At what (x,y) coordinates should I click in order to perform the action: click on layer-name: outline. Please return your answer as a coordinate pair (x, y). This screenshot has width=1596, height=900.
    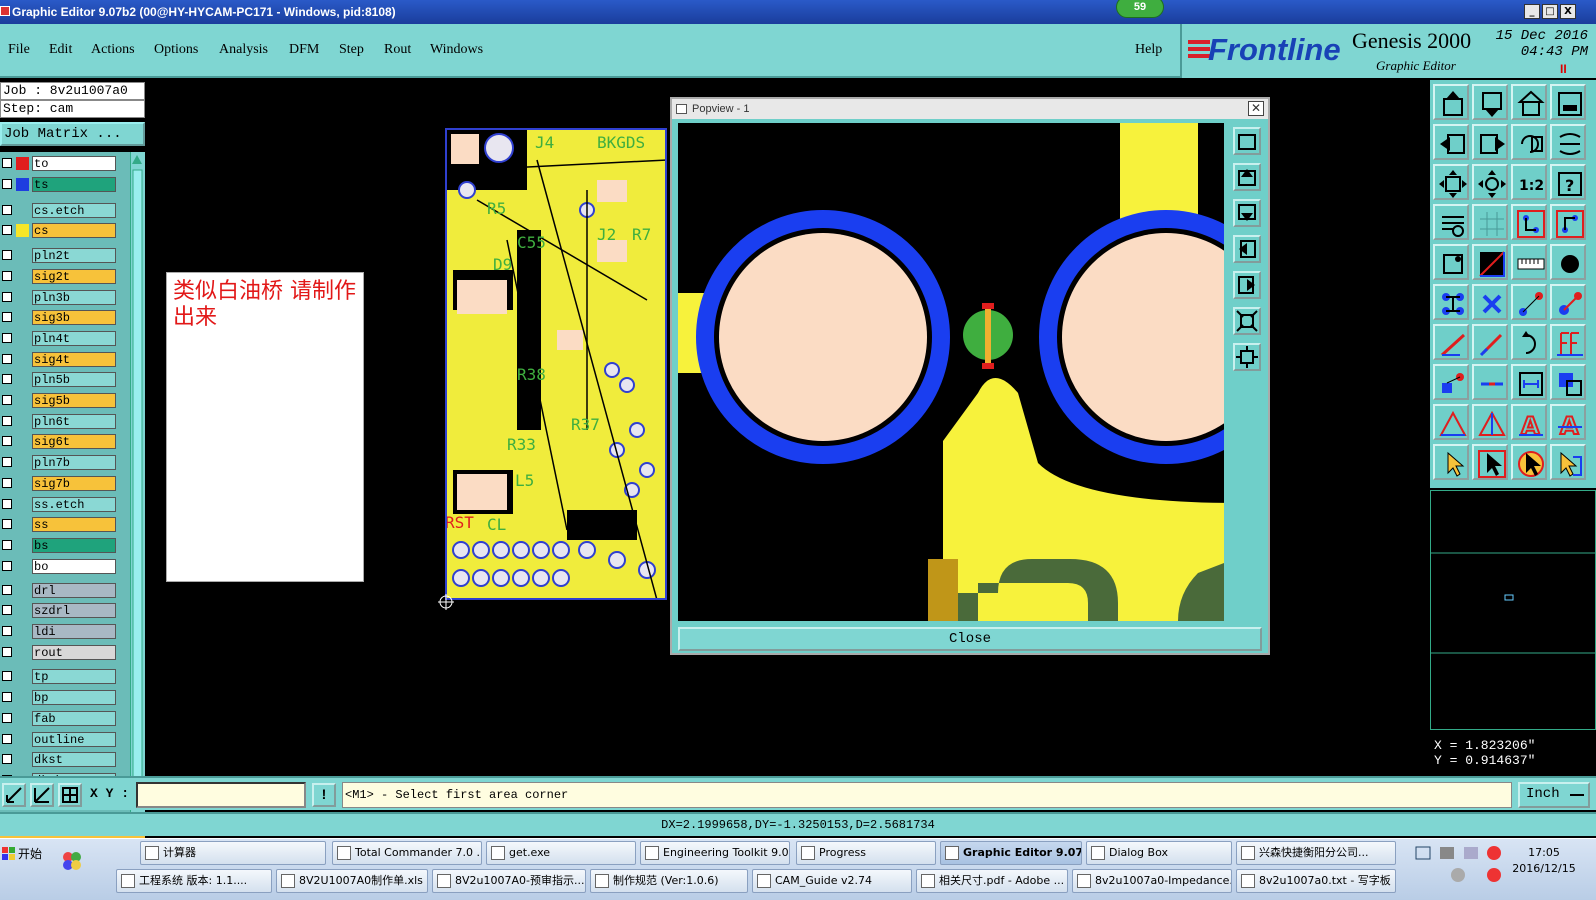
    Looking at the image, I should click on (74, 739).